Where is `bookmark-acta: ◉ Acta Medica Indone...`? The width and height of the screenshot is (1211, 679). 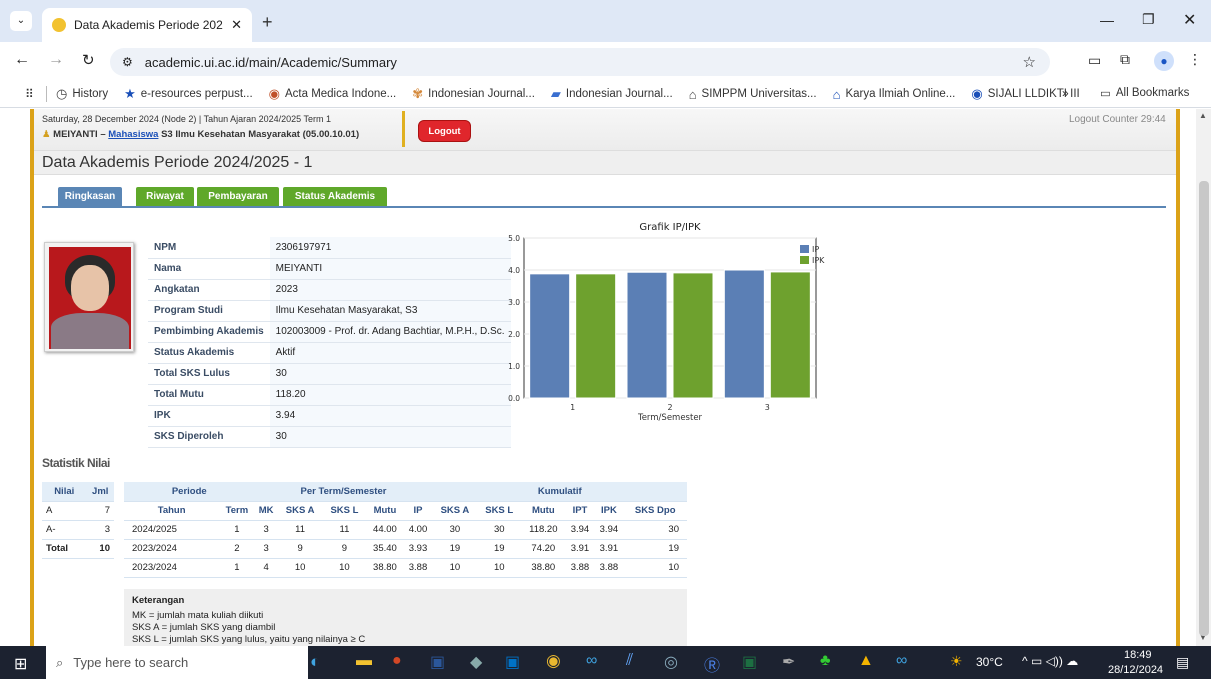
bookmark-acta: ◉ Acta Medica Indone... is located at coordinates (333, 94).